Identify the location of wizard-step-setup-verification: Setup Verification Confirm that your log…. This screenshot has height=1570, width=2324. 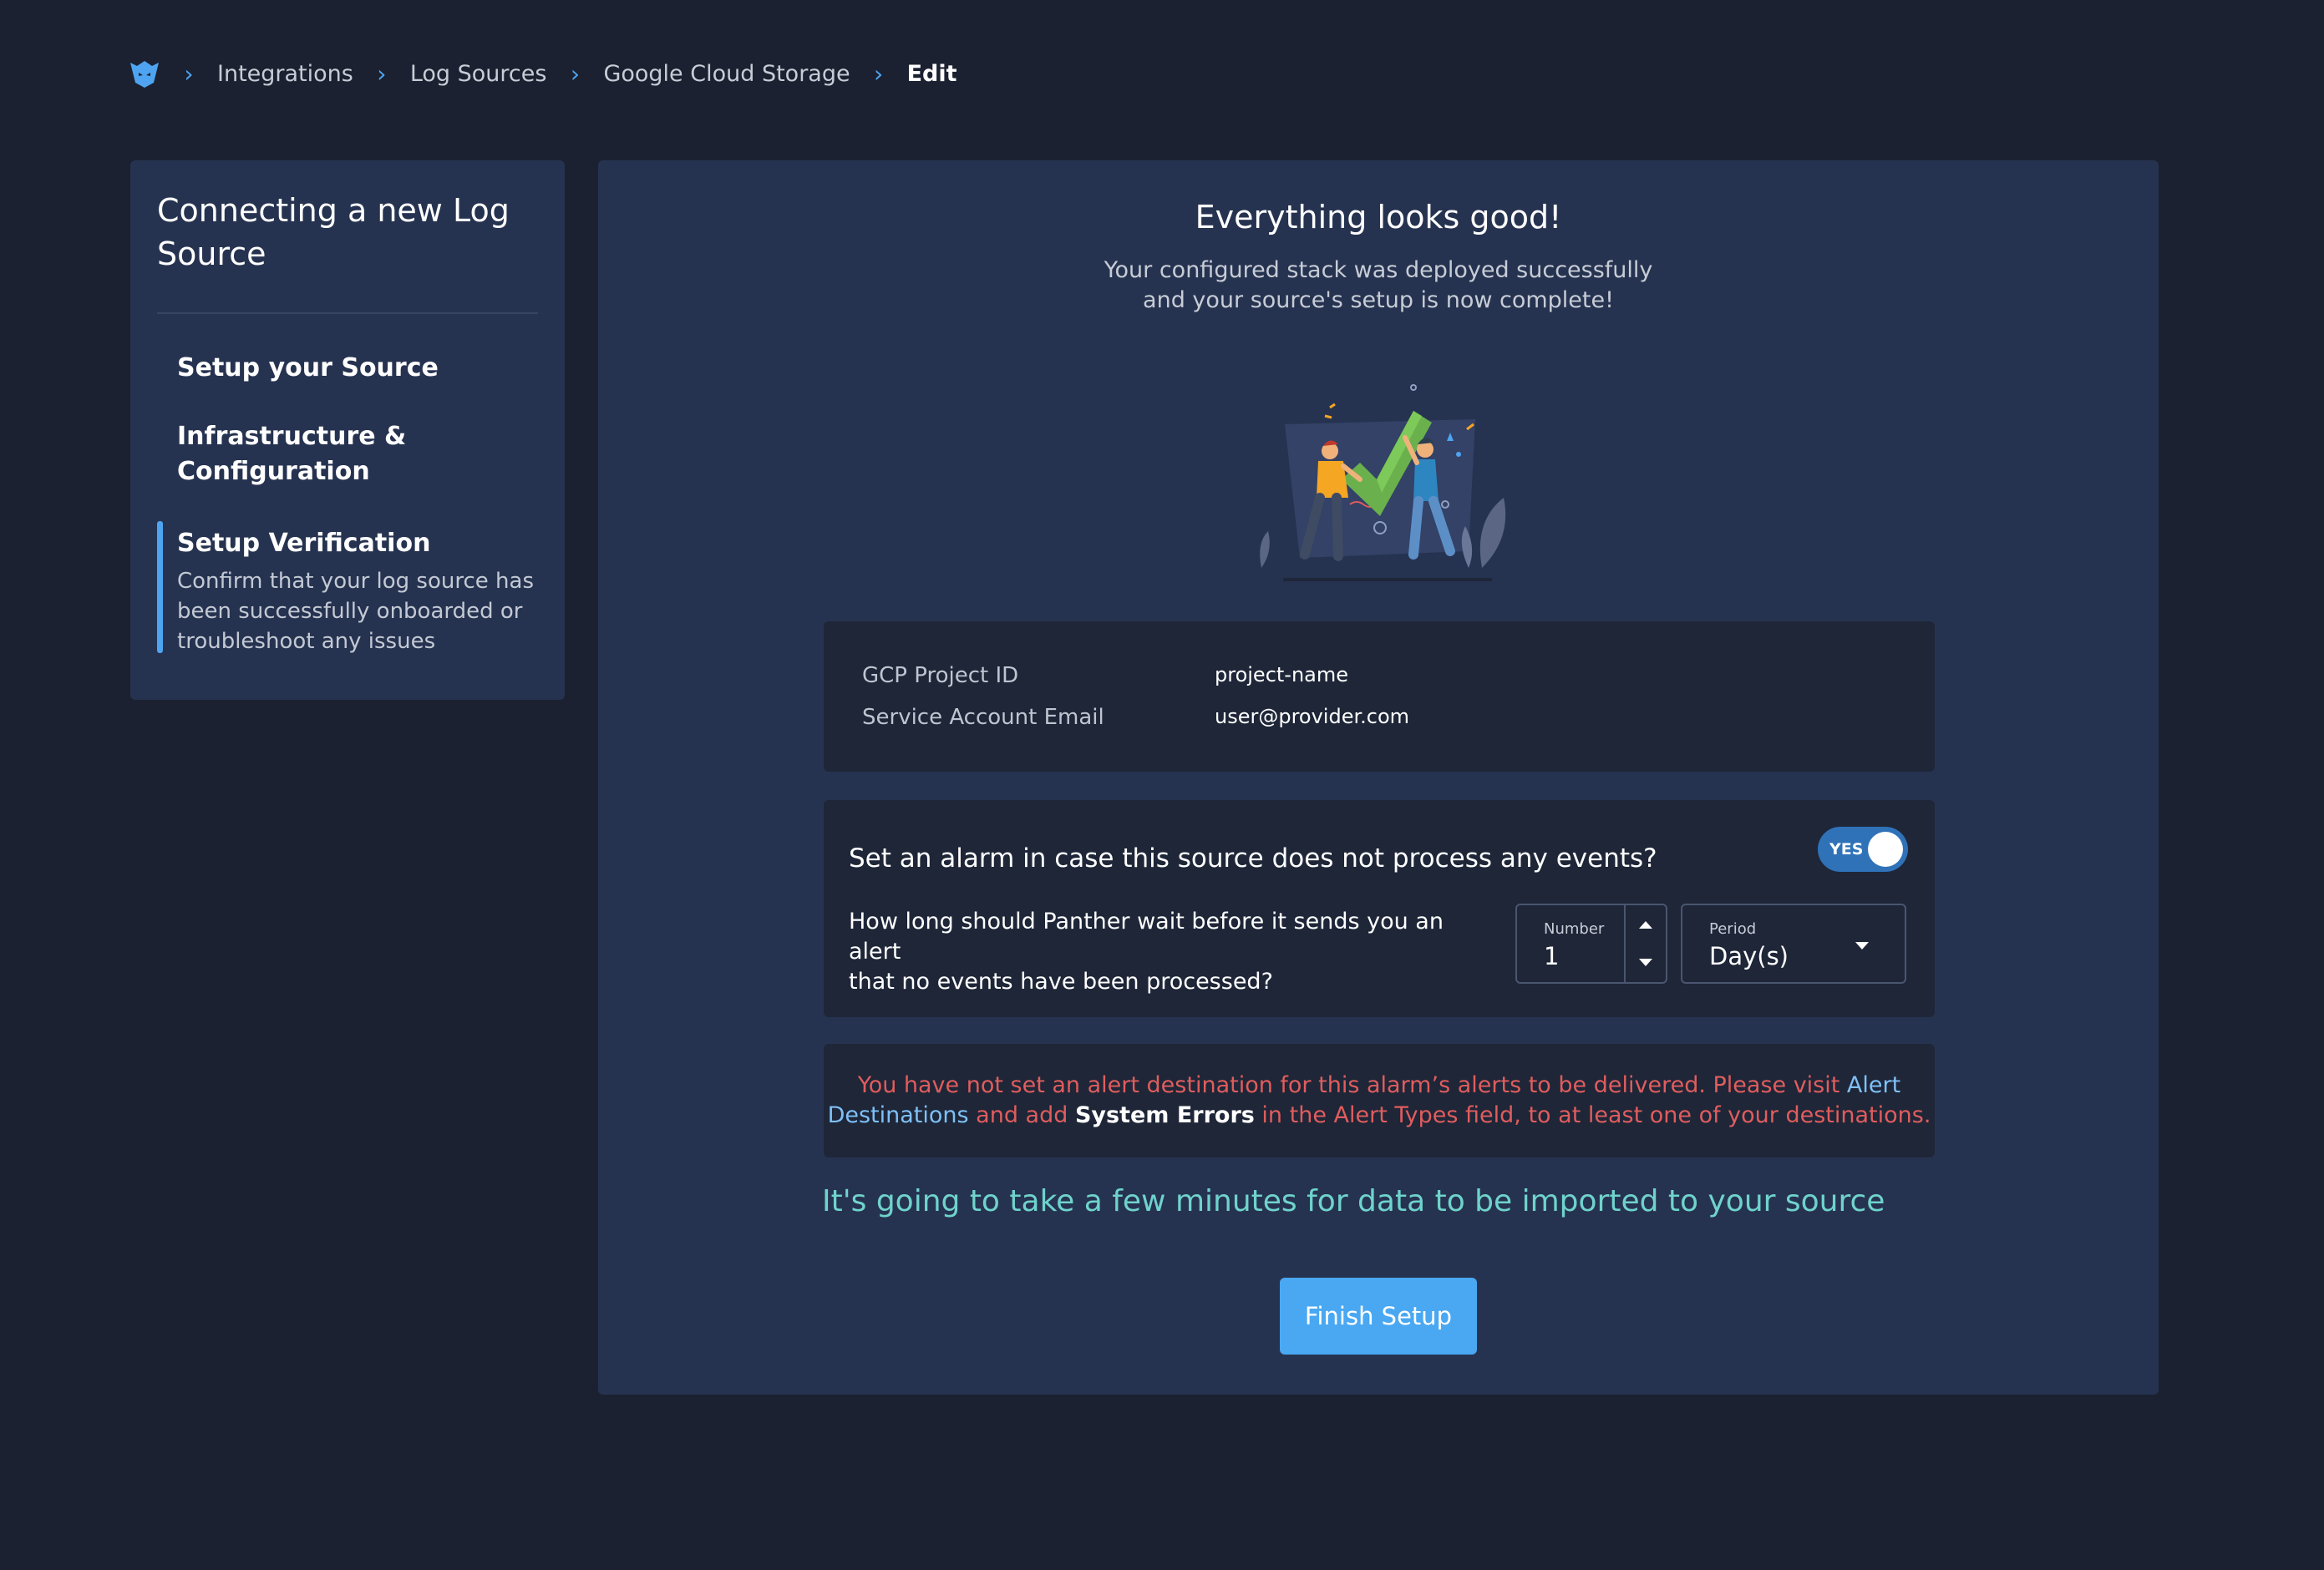
(347, 588).